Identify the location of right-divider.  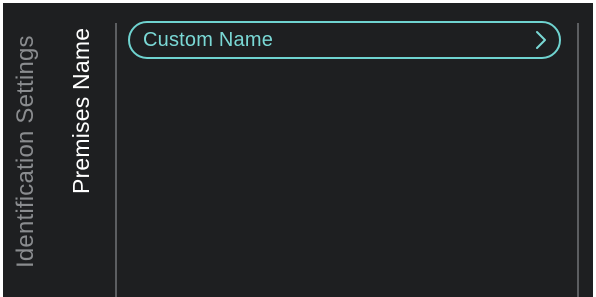
(578, 160).